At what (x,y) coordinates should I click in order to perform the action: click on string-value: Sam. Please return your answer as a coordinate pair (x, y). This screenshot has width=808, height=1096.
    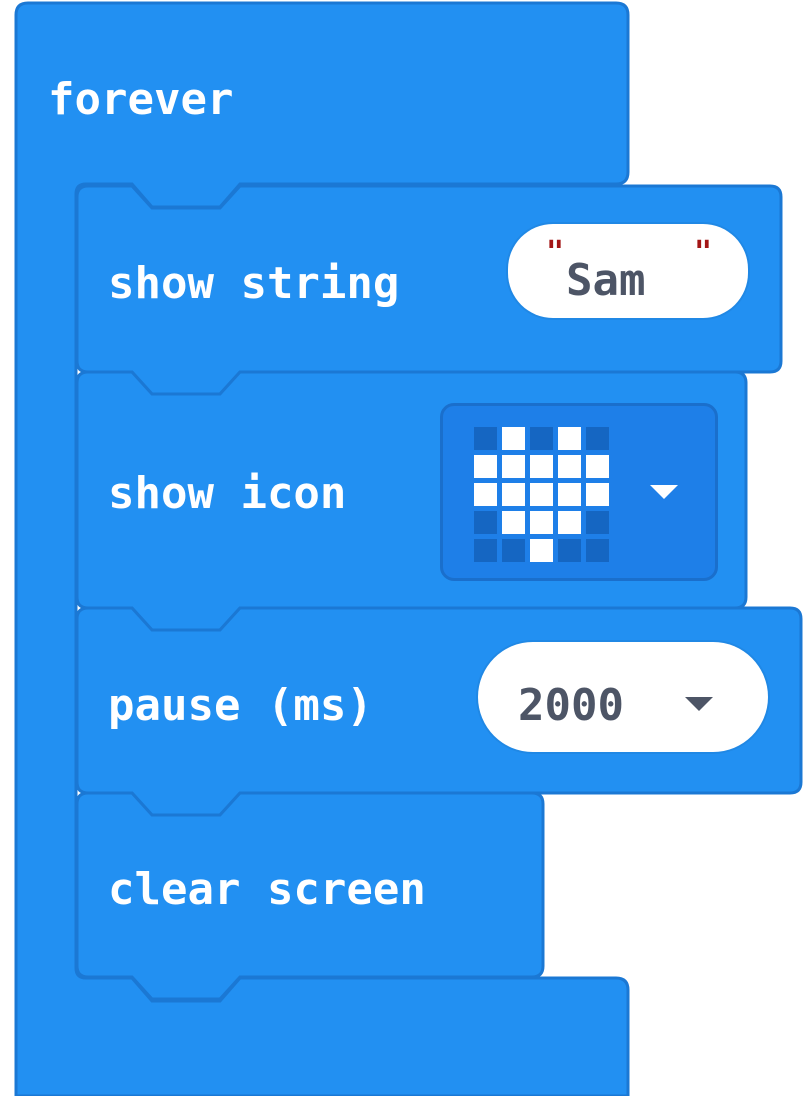
    Looking at the image, I should click on (605, 281).